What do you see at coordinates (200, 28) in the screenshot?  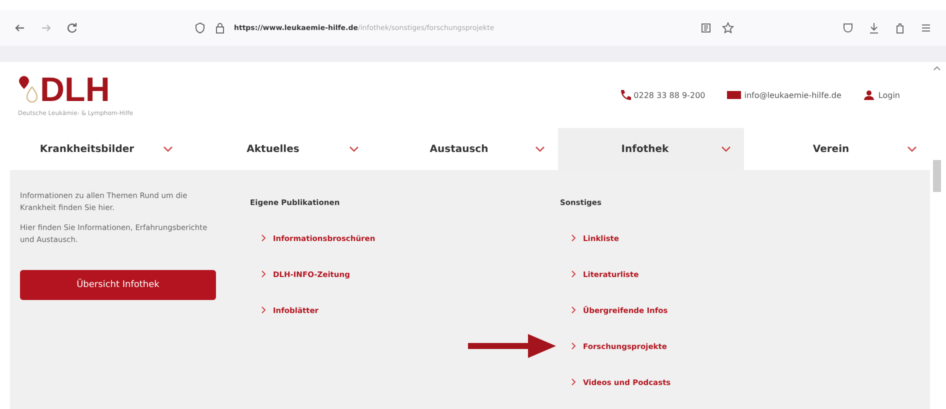 I see `shield-icon` at bounding box center [200, 28].